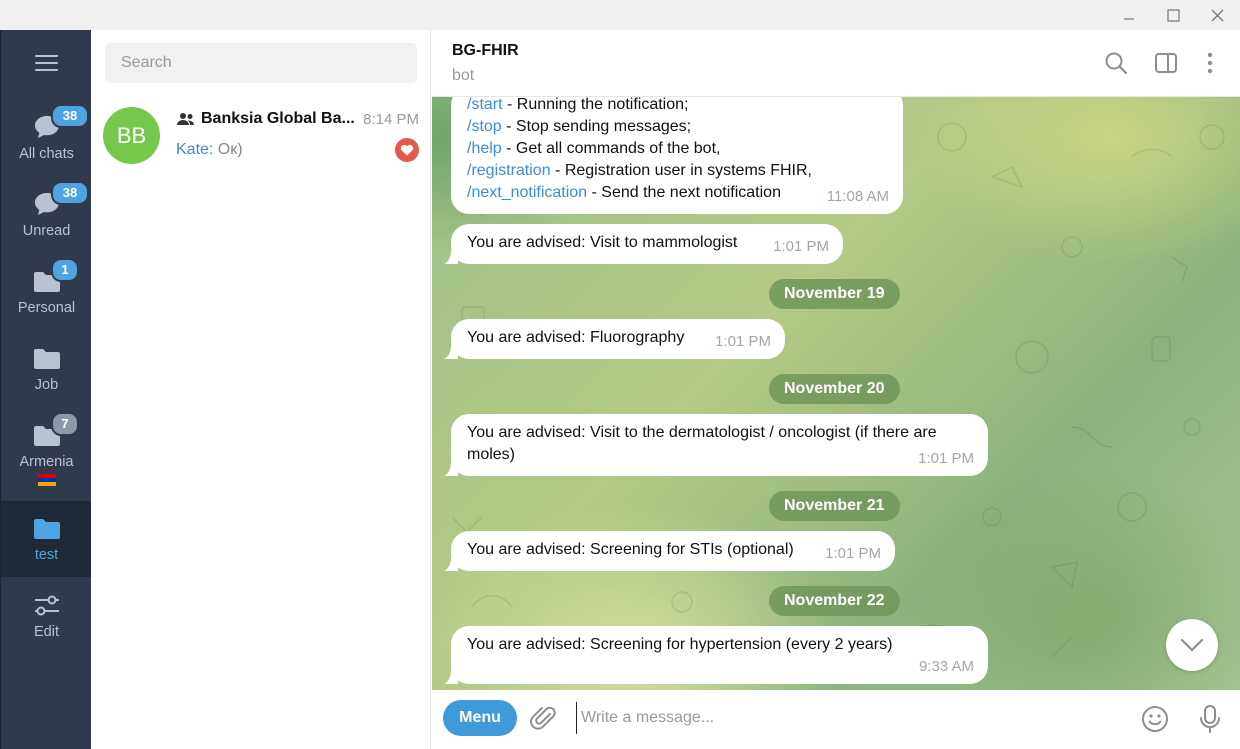 Image resolution: width=1240 pixels, height=749 pixels. What do you see at coordinates (595, 105) in the screenshot?
I see `command-description: - Running the notification;` at bounding box center [595, 105].